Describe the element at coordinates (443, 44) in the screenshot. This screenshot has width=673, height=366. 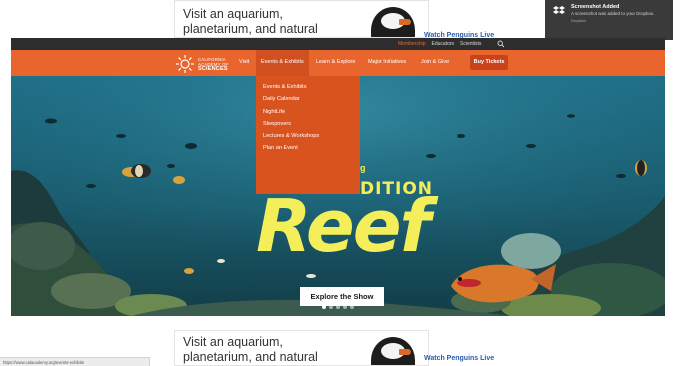
I see `educators-link: Educators` at that location.